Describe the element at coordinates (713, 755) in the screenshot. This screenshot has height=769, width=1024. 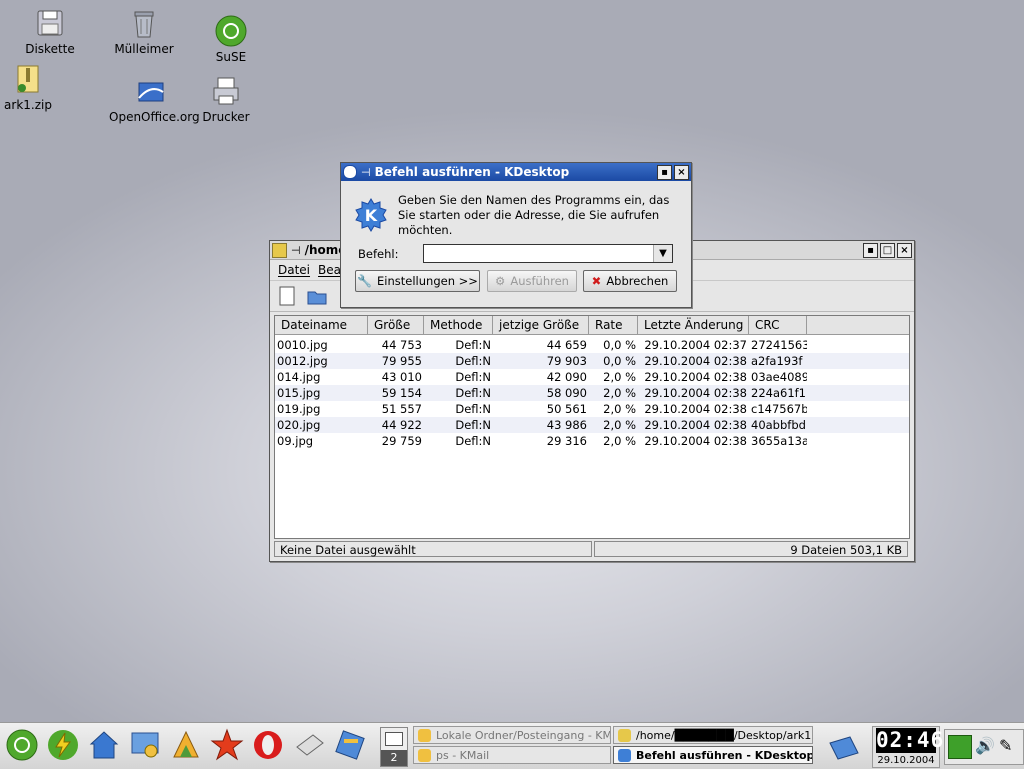
I see `task-run-command: Befehl ausführen - KDesktop` at that location.